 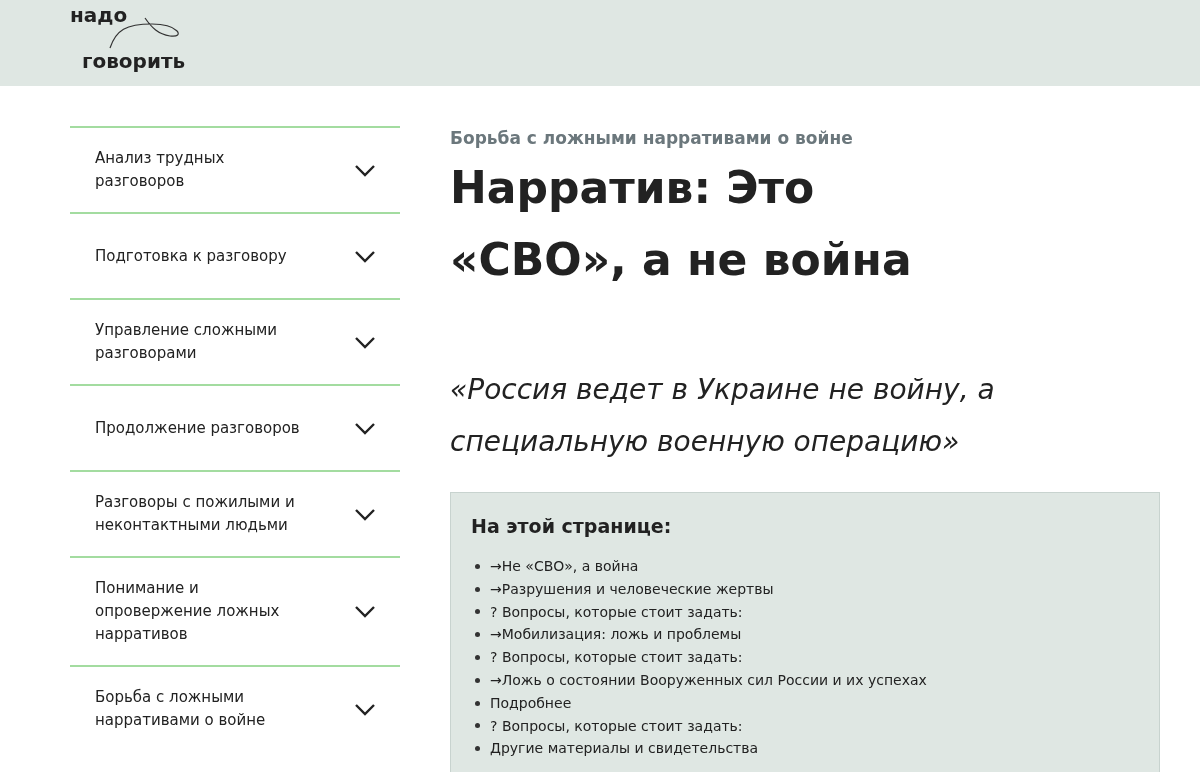 I want to click on contents-link: Подробнее, so click(x=531, y=703).